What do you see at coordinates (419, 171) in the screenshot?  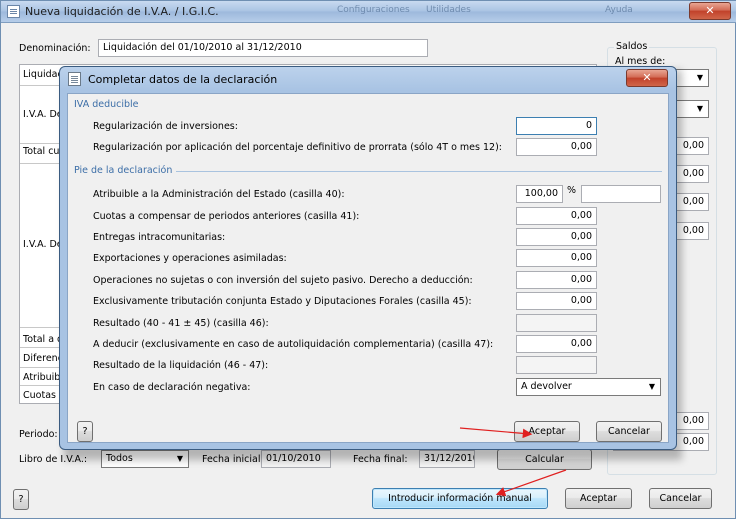 I see `section-separator` at bounding box center [419, 171].